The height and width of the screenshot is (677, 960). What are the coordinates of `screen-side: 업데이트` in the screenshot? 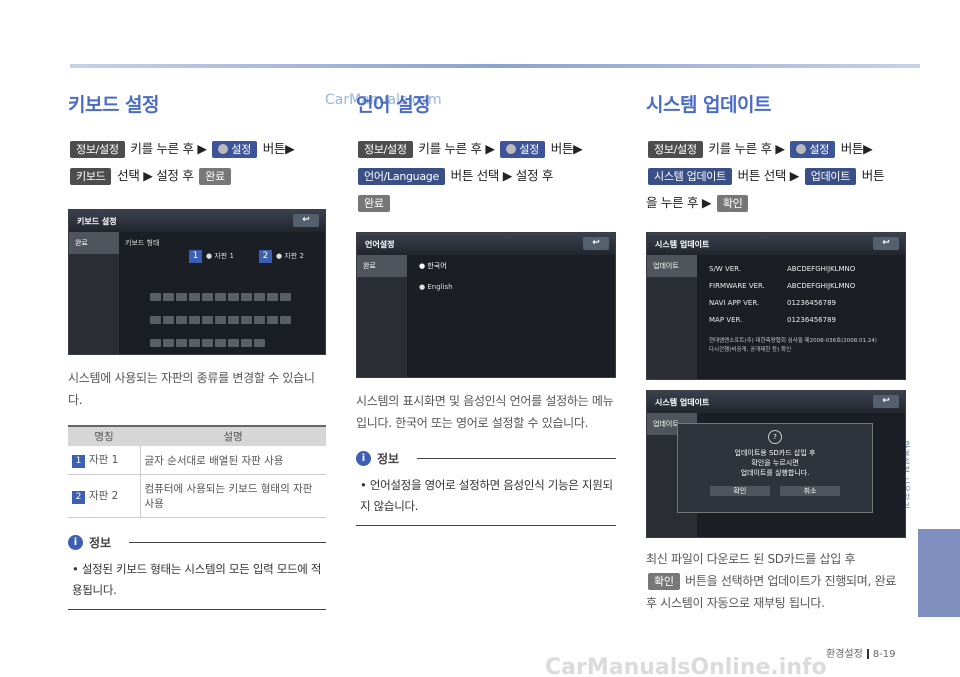 It's located at (672, 317).